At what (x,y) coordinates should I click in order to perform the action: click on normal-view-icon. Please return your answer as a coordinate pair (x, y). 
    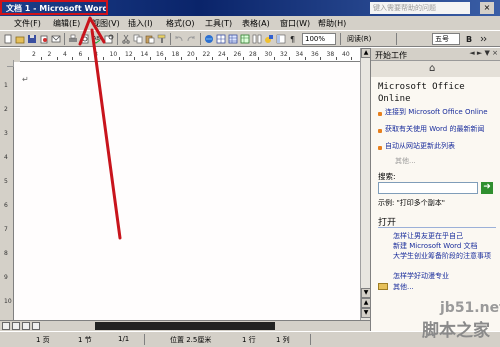
    Looking at the image, I should click on (6, 326).